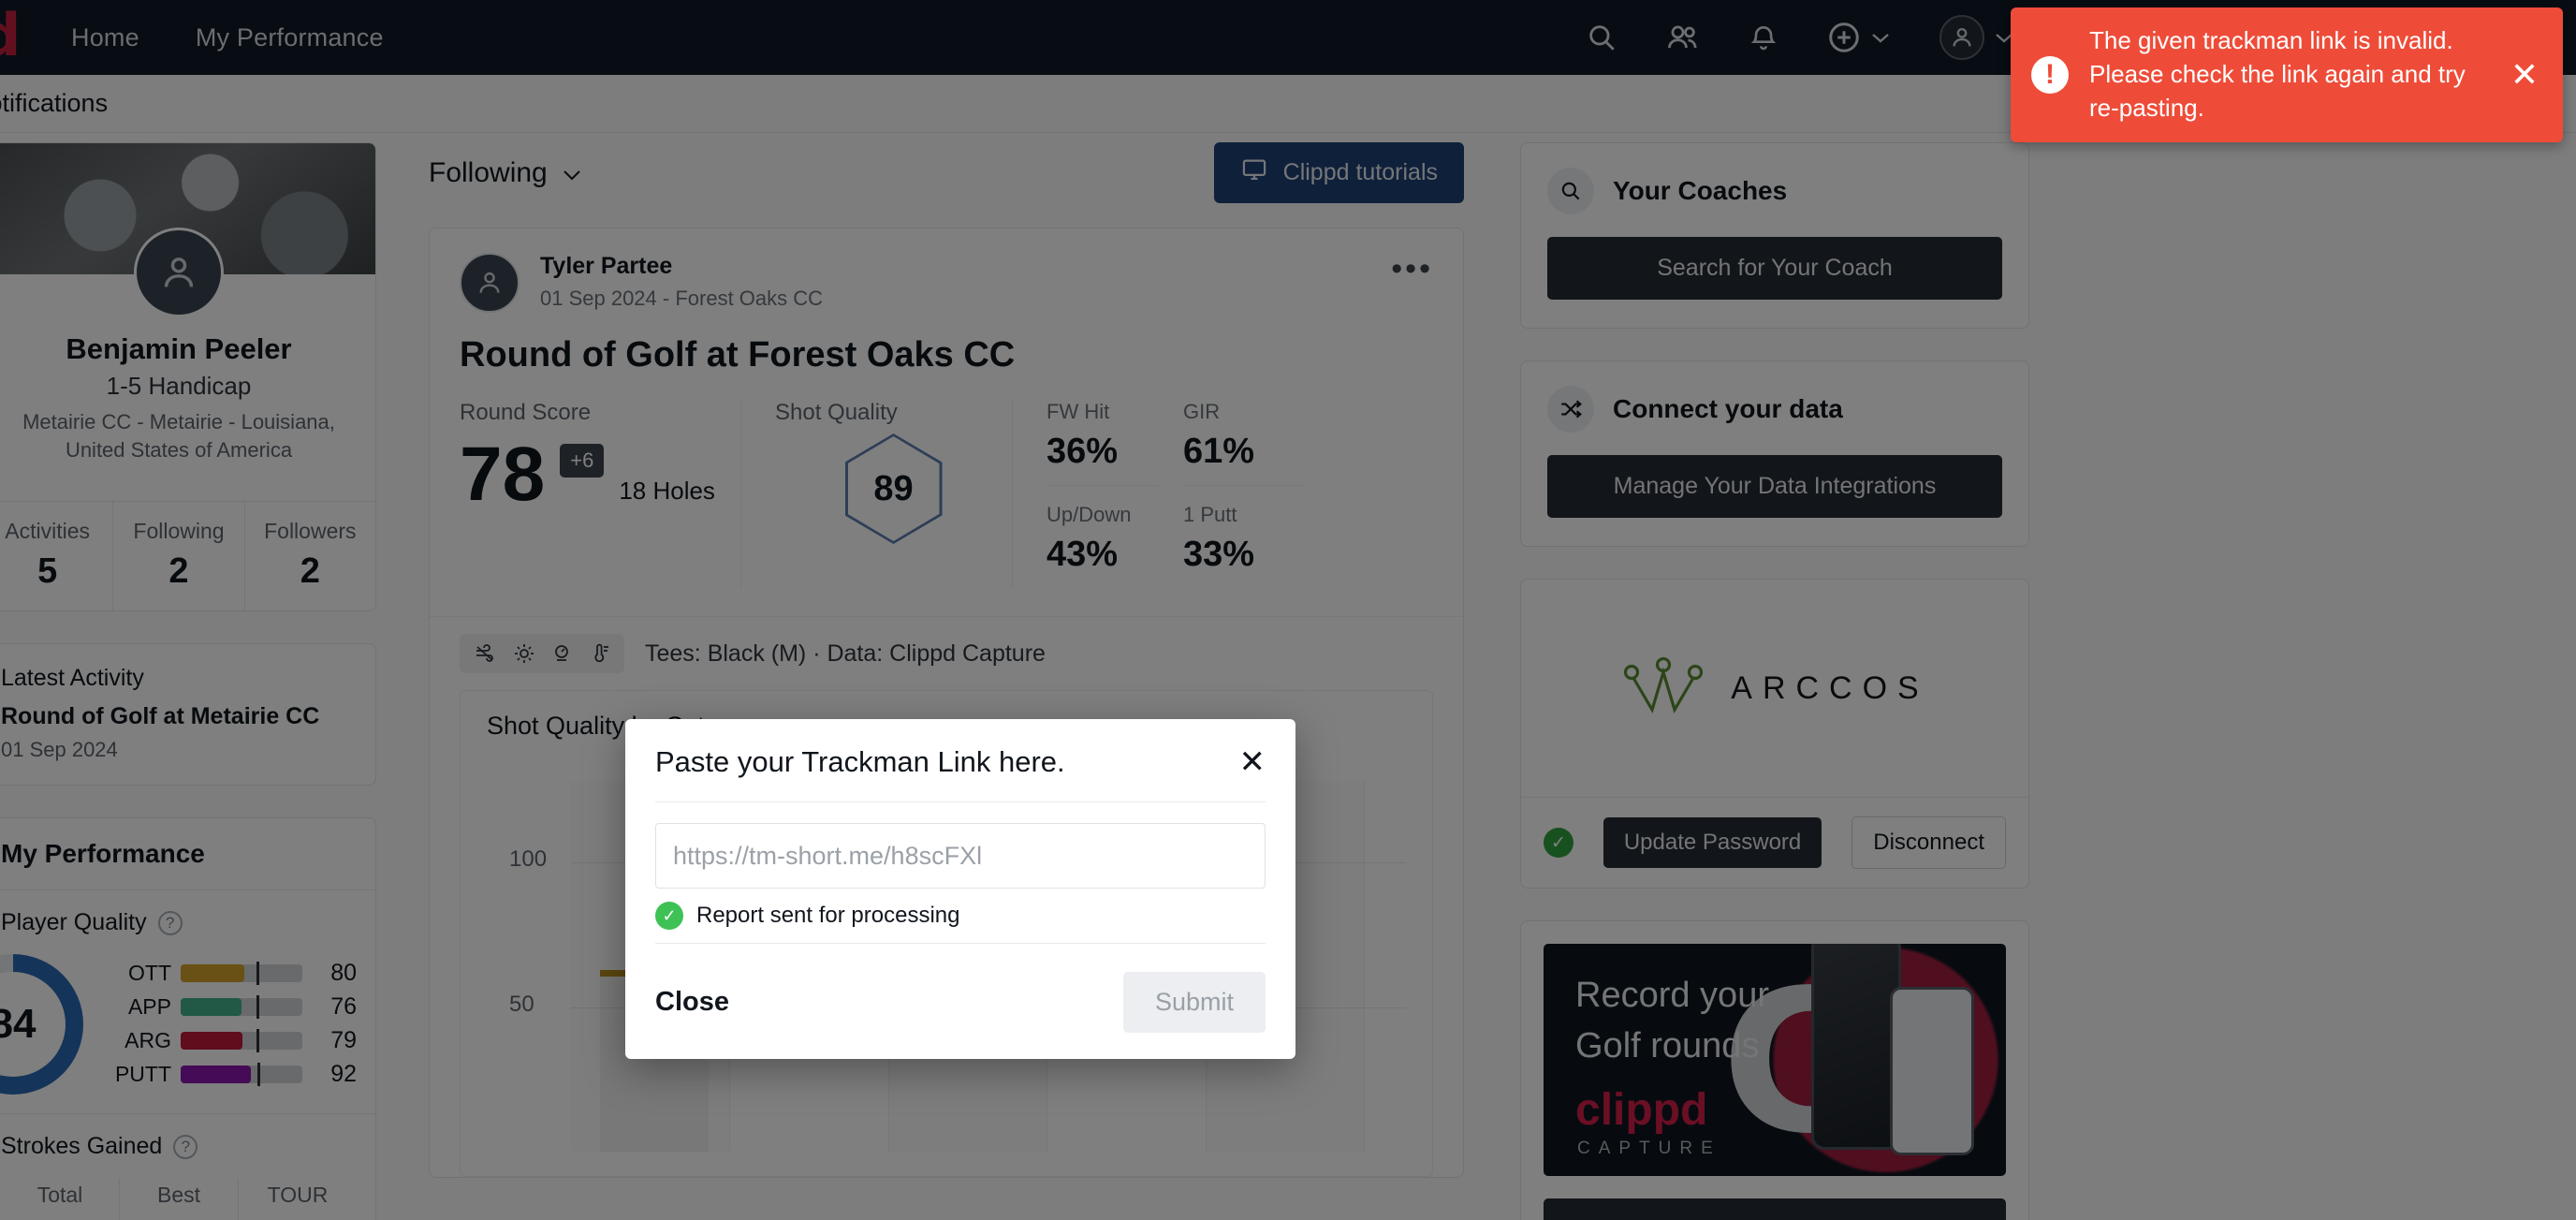 The image size is (2576, 1220). What do you see at coordinates (74, 922) in the screenshot?
I see `player-quality-label: Player Quality` at bounding box center [74, 922].